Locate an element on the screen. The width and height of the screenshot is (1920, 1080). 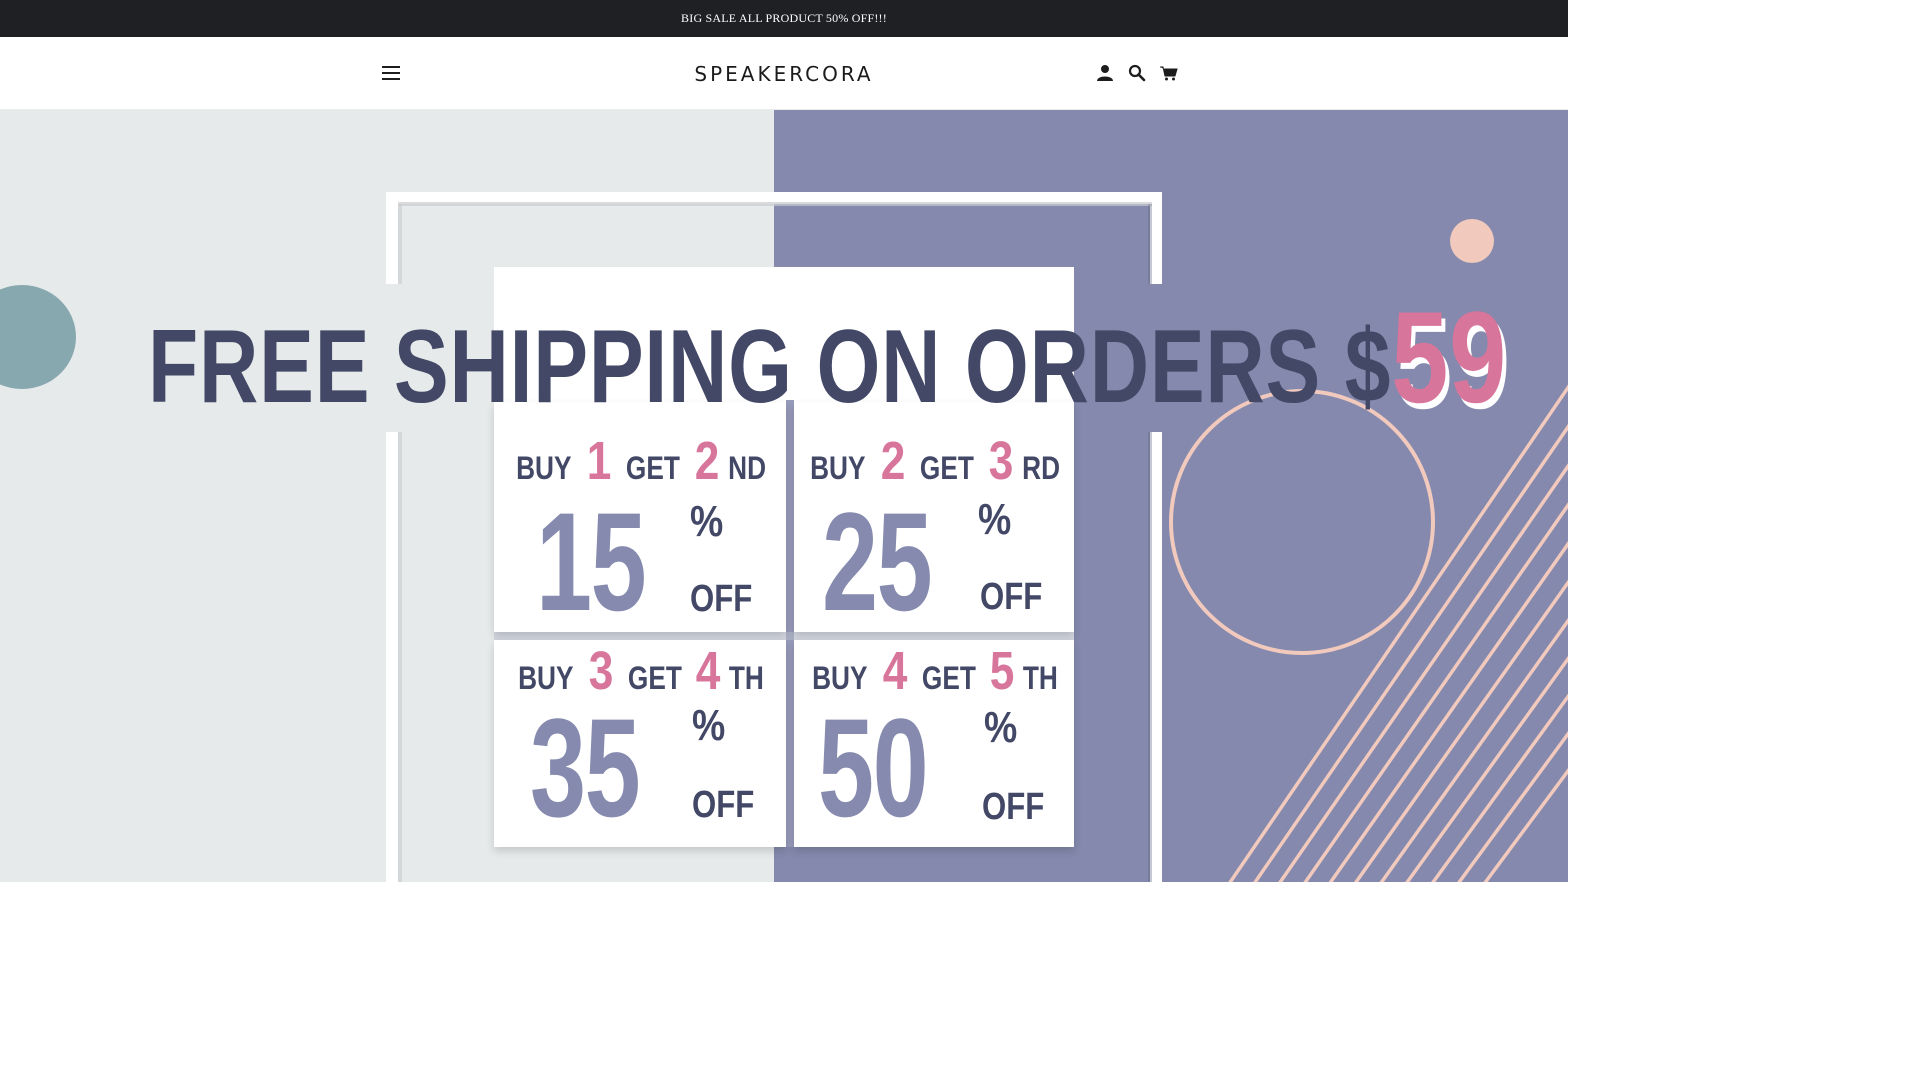
header-icons is located at coordinates (1137, 73).